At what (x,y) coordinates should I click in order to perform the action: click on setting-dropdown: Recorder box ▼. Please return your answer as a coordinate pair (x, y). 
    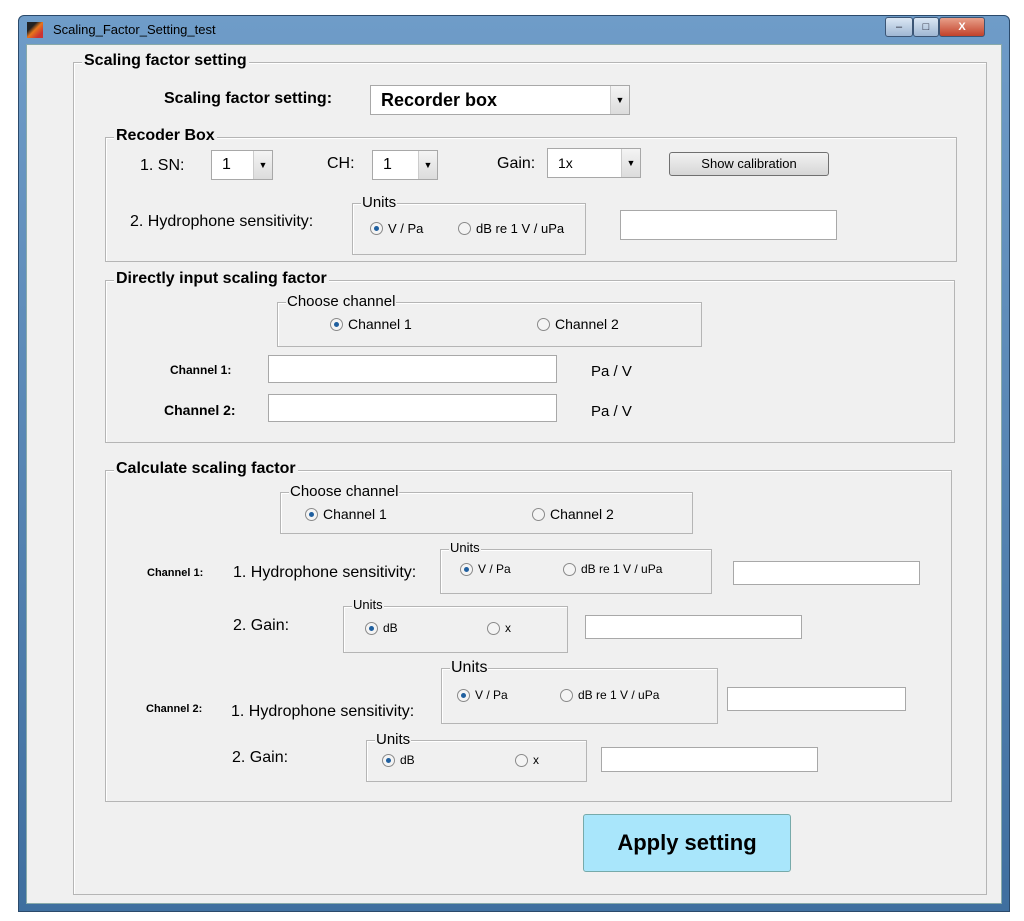
    Looking at the image, I should click on (500, 100).